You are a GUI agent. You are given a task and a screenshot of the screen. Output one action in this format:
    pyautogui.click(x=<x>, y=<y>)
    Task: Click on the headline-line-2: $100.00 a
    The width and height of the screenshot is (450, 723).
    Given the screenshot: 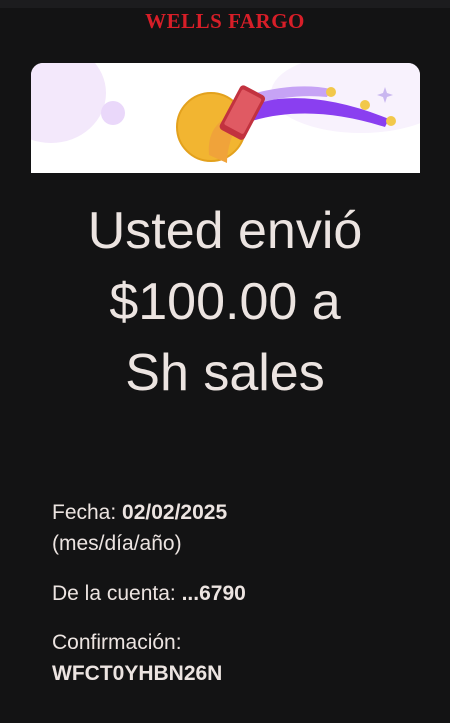 What is the action you would take?
    pyautogui.click(x=225, y=302)
    